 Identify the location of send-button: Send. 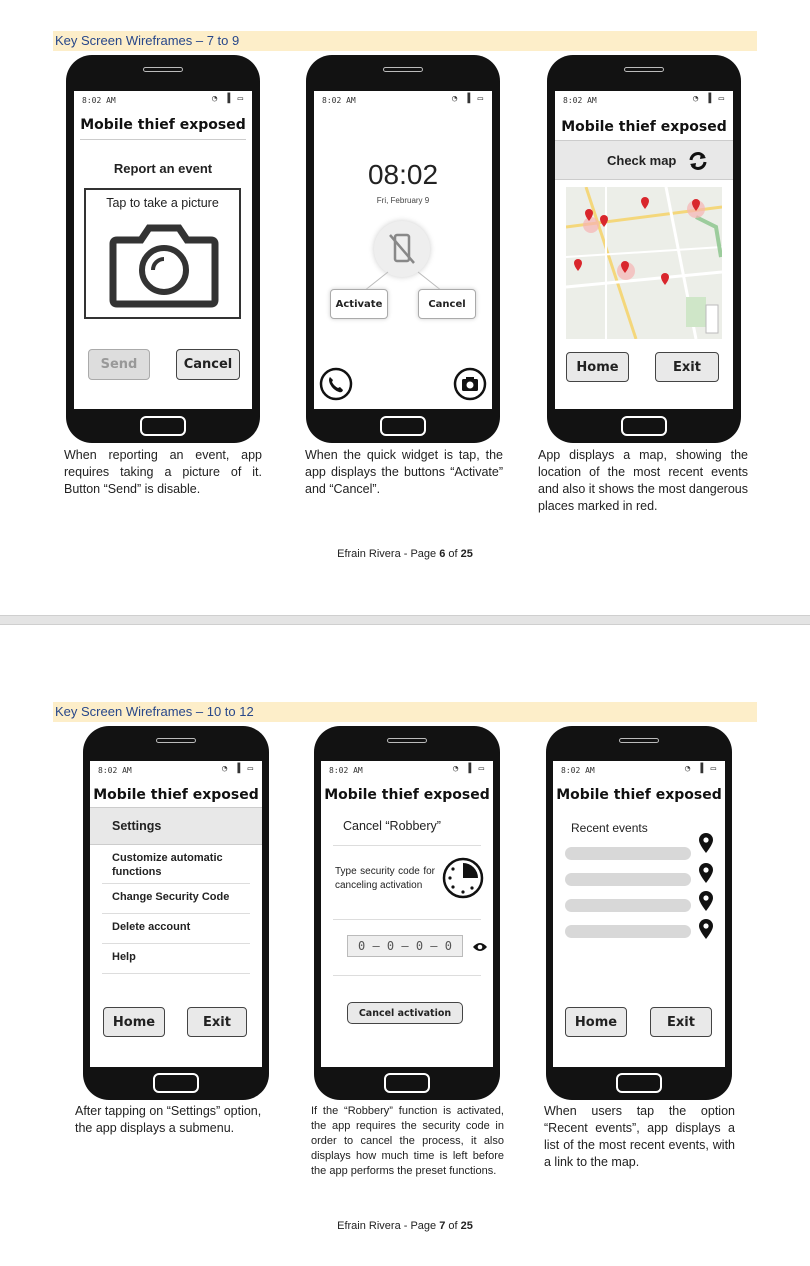
(119, 364).